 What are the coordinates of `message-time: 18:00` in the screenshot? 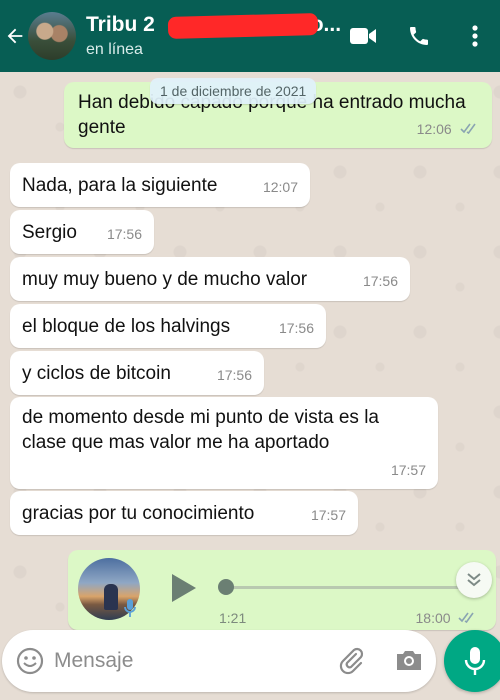 It's located at (433, 618).